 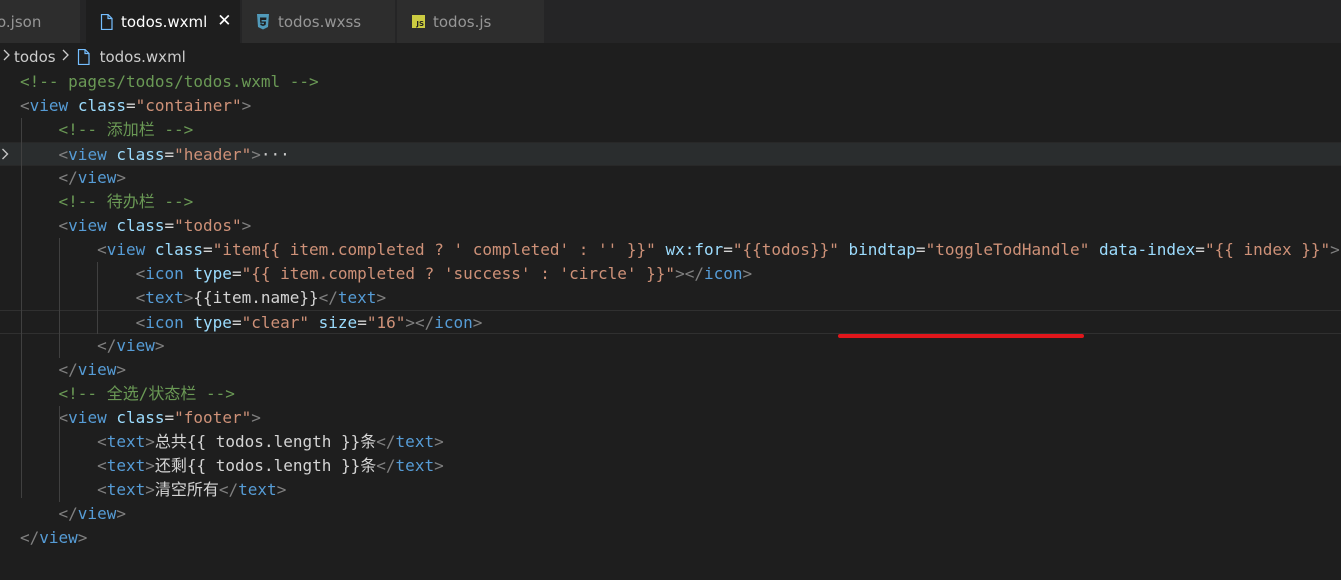 What do you see at coordinates (1267, 249) in the screenshot?
I see `code-token: "{{ index }}"` at bounding box center [1267, 249].